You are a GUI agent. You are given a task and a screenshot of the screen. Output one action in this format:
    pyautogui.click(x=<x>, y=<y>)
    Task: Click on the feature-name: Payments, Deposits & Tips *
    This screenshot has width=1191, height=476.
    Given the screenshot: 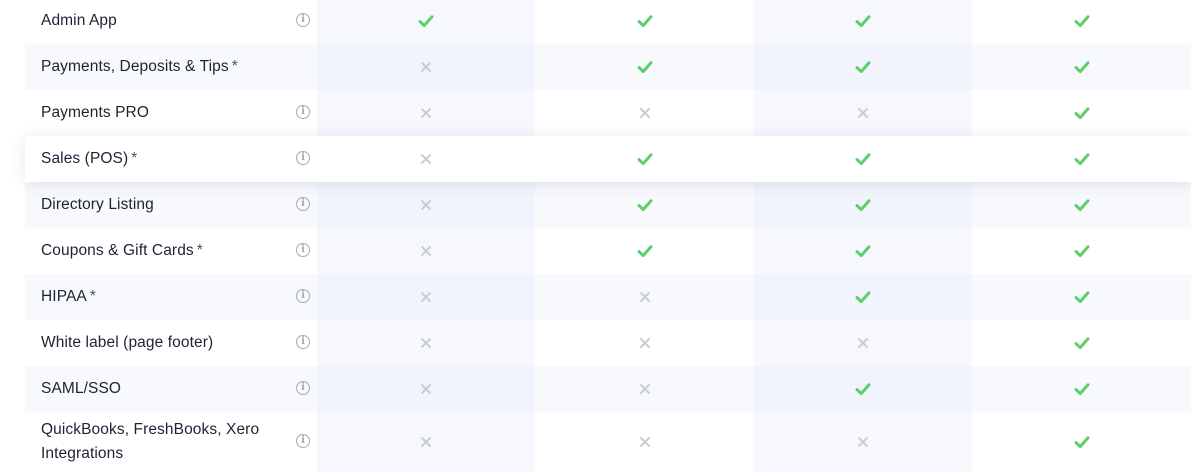 What is the action you would take?
    pyautogui.click(x=139, y=66)
    